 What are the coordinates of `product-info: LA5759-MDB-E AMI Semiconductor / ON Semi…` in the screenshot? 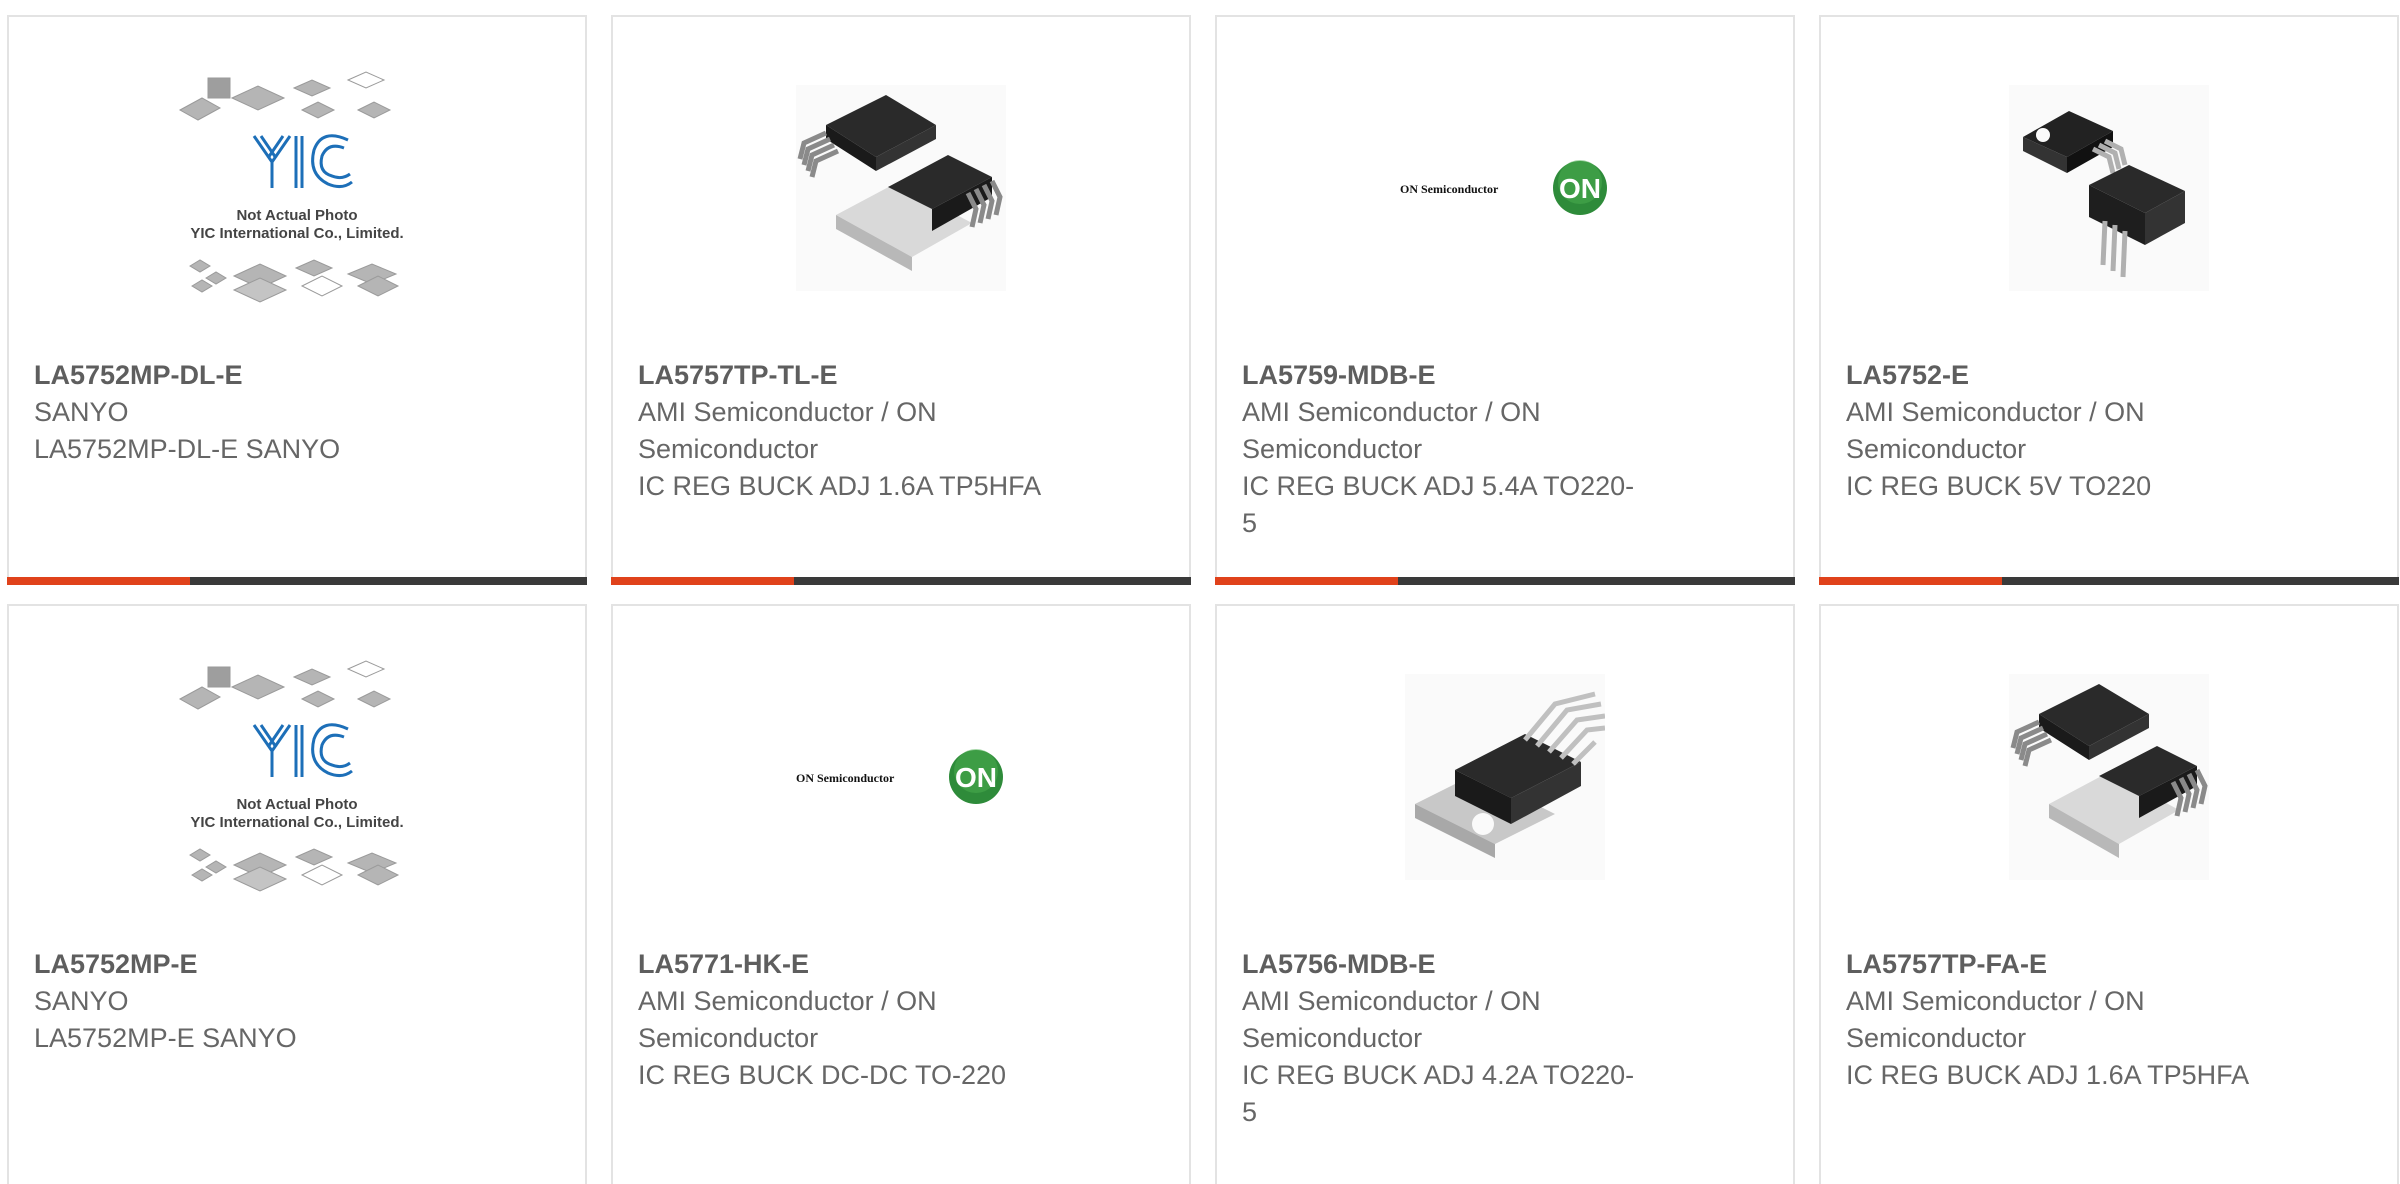 It's located at (1472, 449).